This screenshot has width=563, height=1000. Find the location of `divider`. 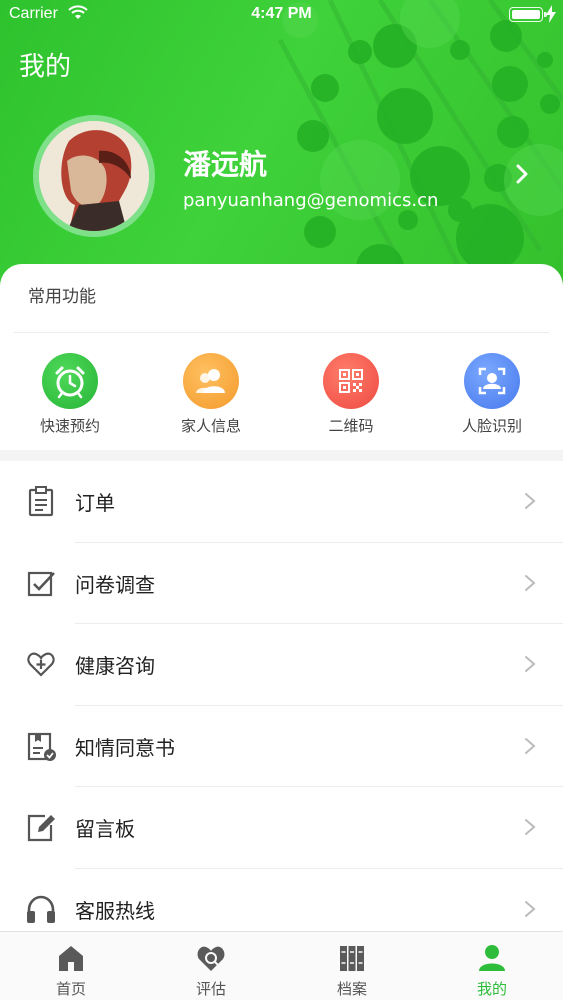

divider is located at coordinates (281, 332).